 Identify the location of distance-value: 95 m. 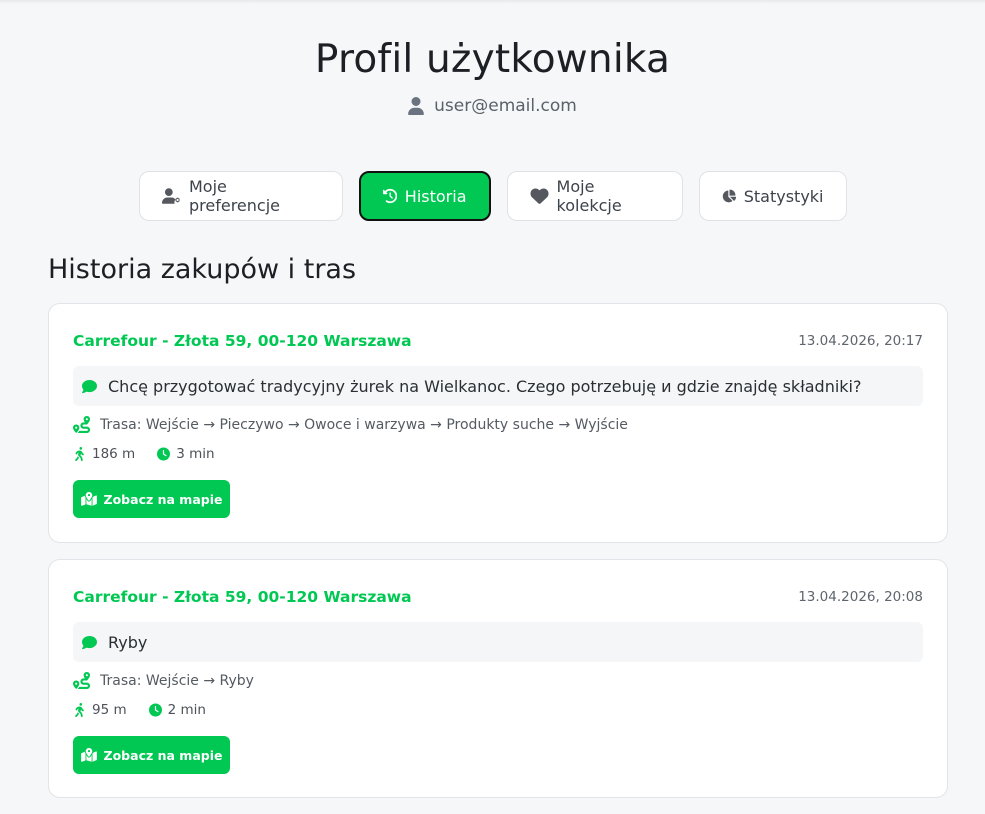
(109, 710).